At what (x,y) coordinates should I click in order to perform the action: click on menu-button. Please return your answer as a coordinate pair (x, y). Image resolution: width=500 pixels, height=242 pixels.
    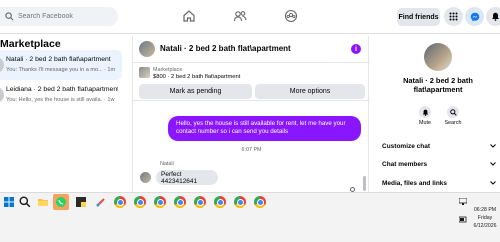
    Looking at the image, I should click on (453, 16).